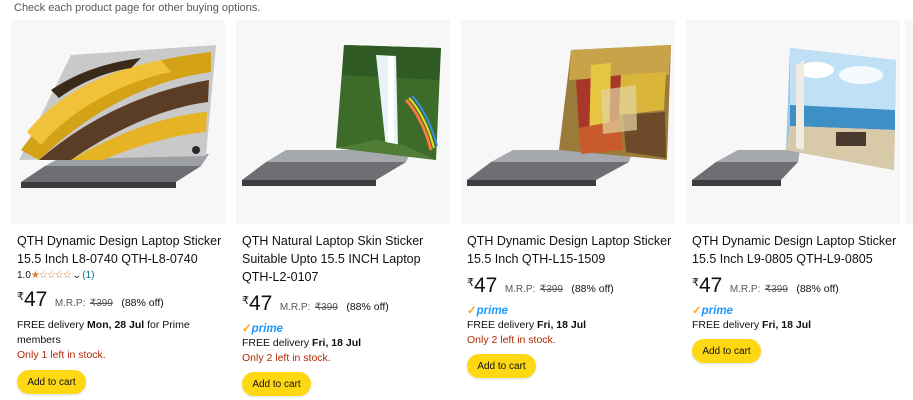 The width and height of the screenshot is (913, 400). Describe the element at coordinates (909, 122) in the screenshot. I see `next-card-edge` at that location.